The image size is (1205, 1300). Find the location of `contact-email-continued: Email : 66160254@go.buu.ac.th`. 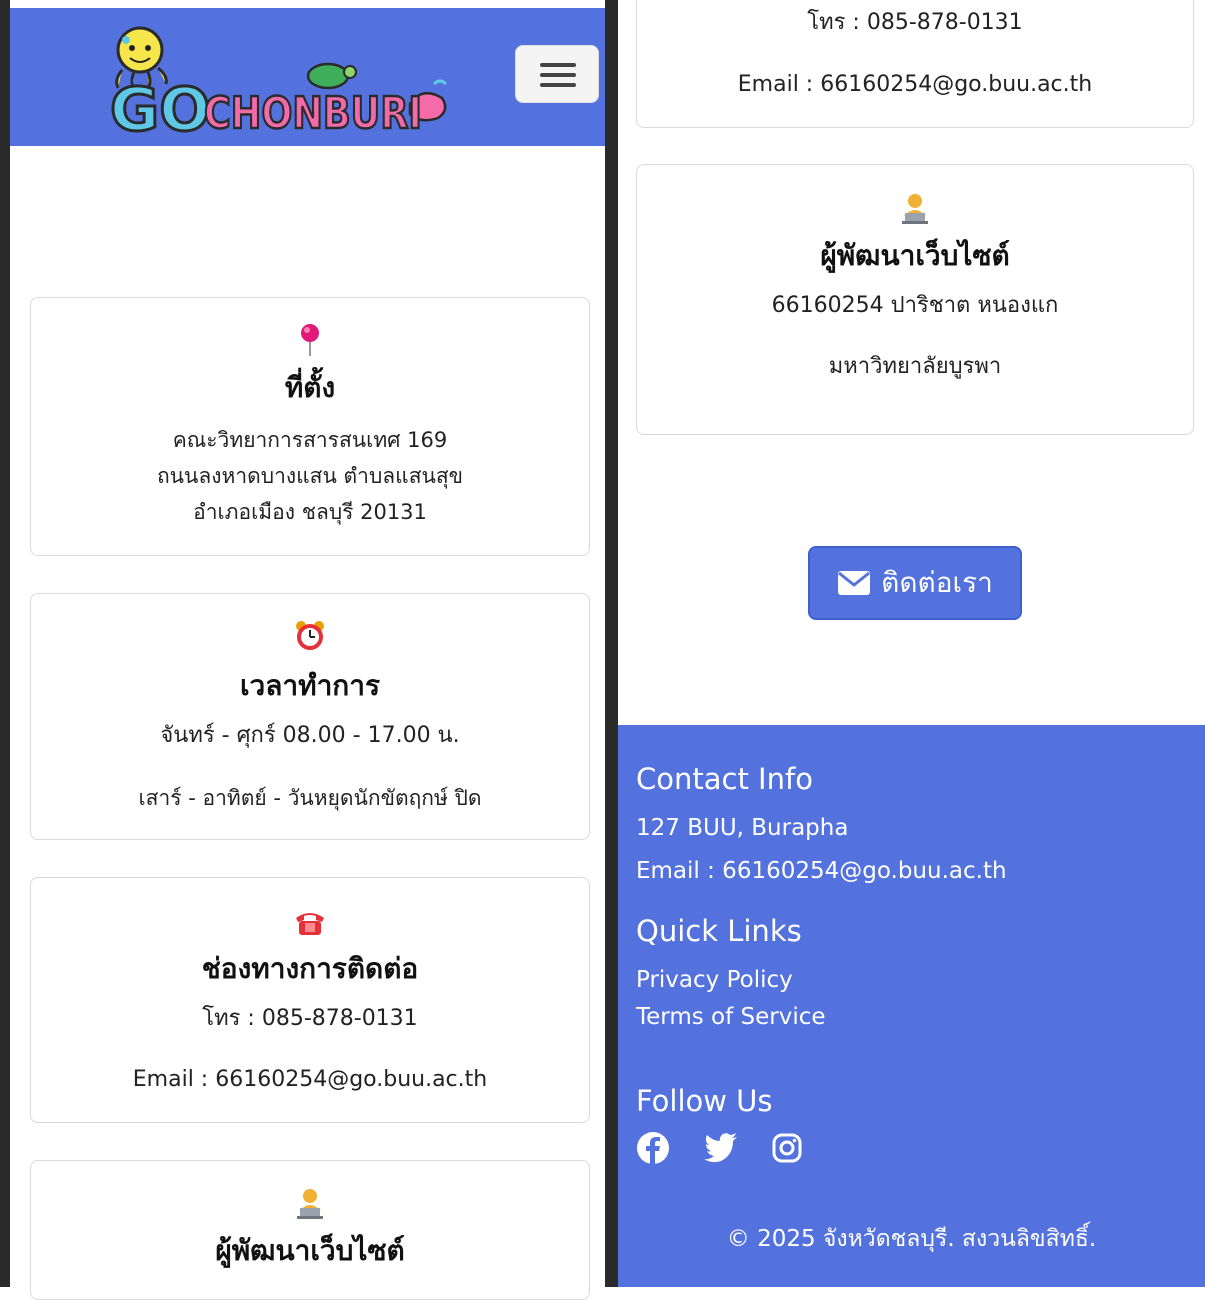

contact-email-continued: Email : 66160254@go.buu.ac.th is located at coordinates (915, 84).